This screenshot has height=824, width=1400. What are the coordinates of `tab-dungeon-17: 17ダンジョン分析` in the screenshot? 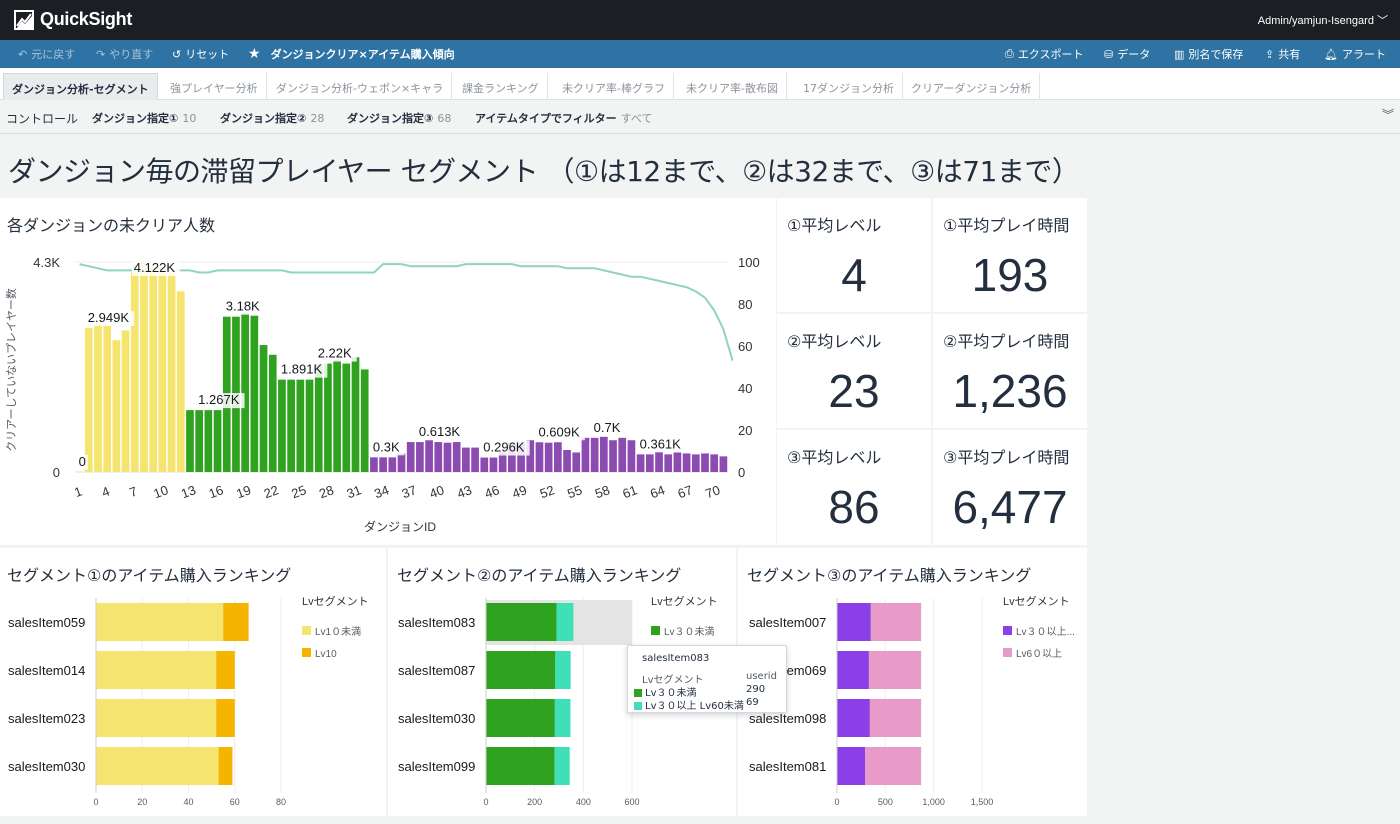 It's located at (849, 86).